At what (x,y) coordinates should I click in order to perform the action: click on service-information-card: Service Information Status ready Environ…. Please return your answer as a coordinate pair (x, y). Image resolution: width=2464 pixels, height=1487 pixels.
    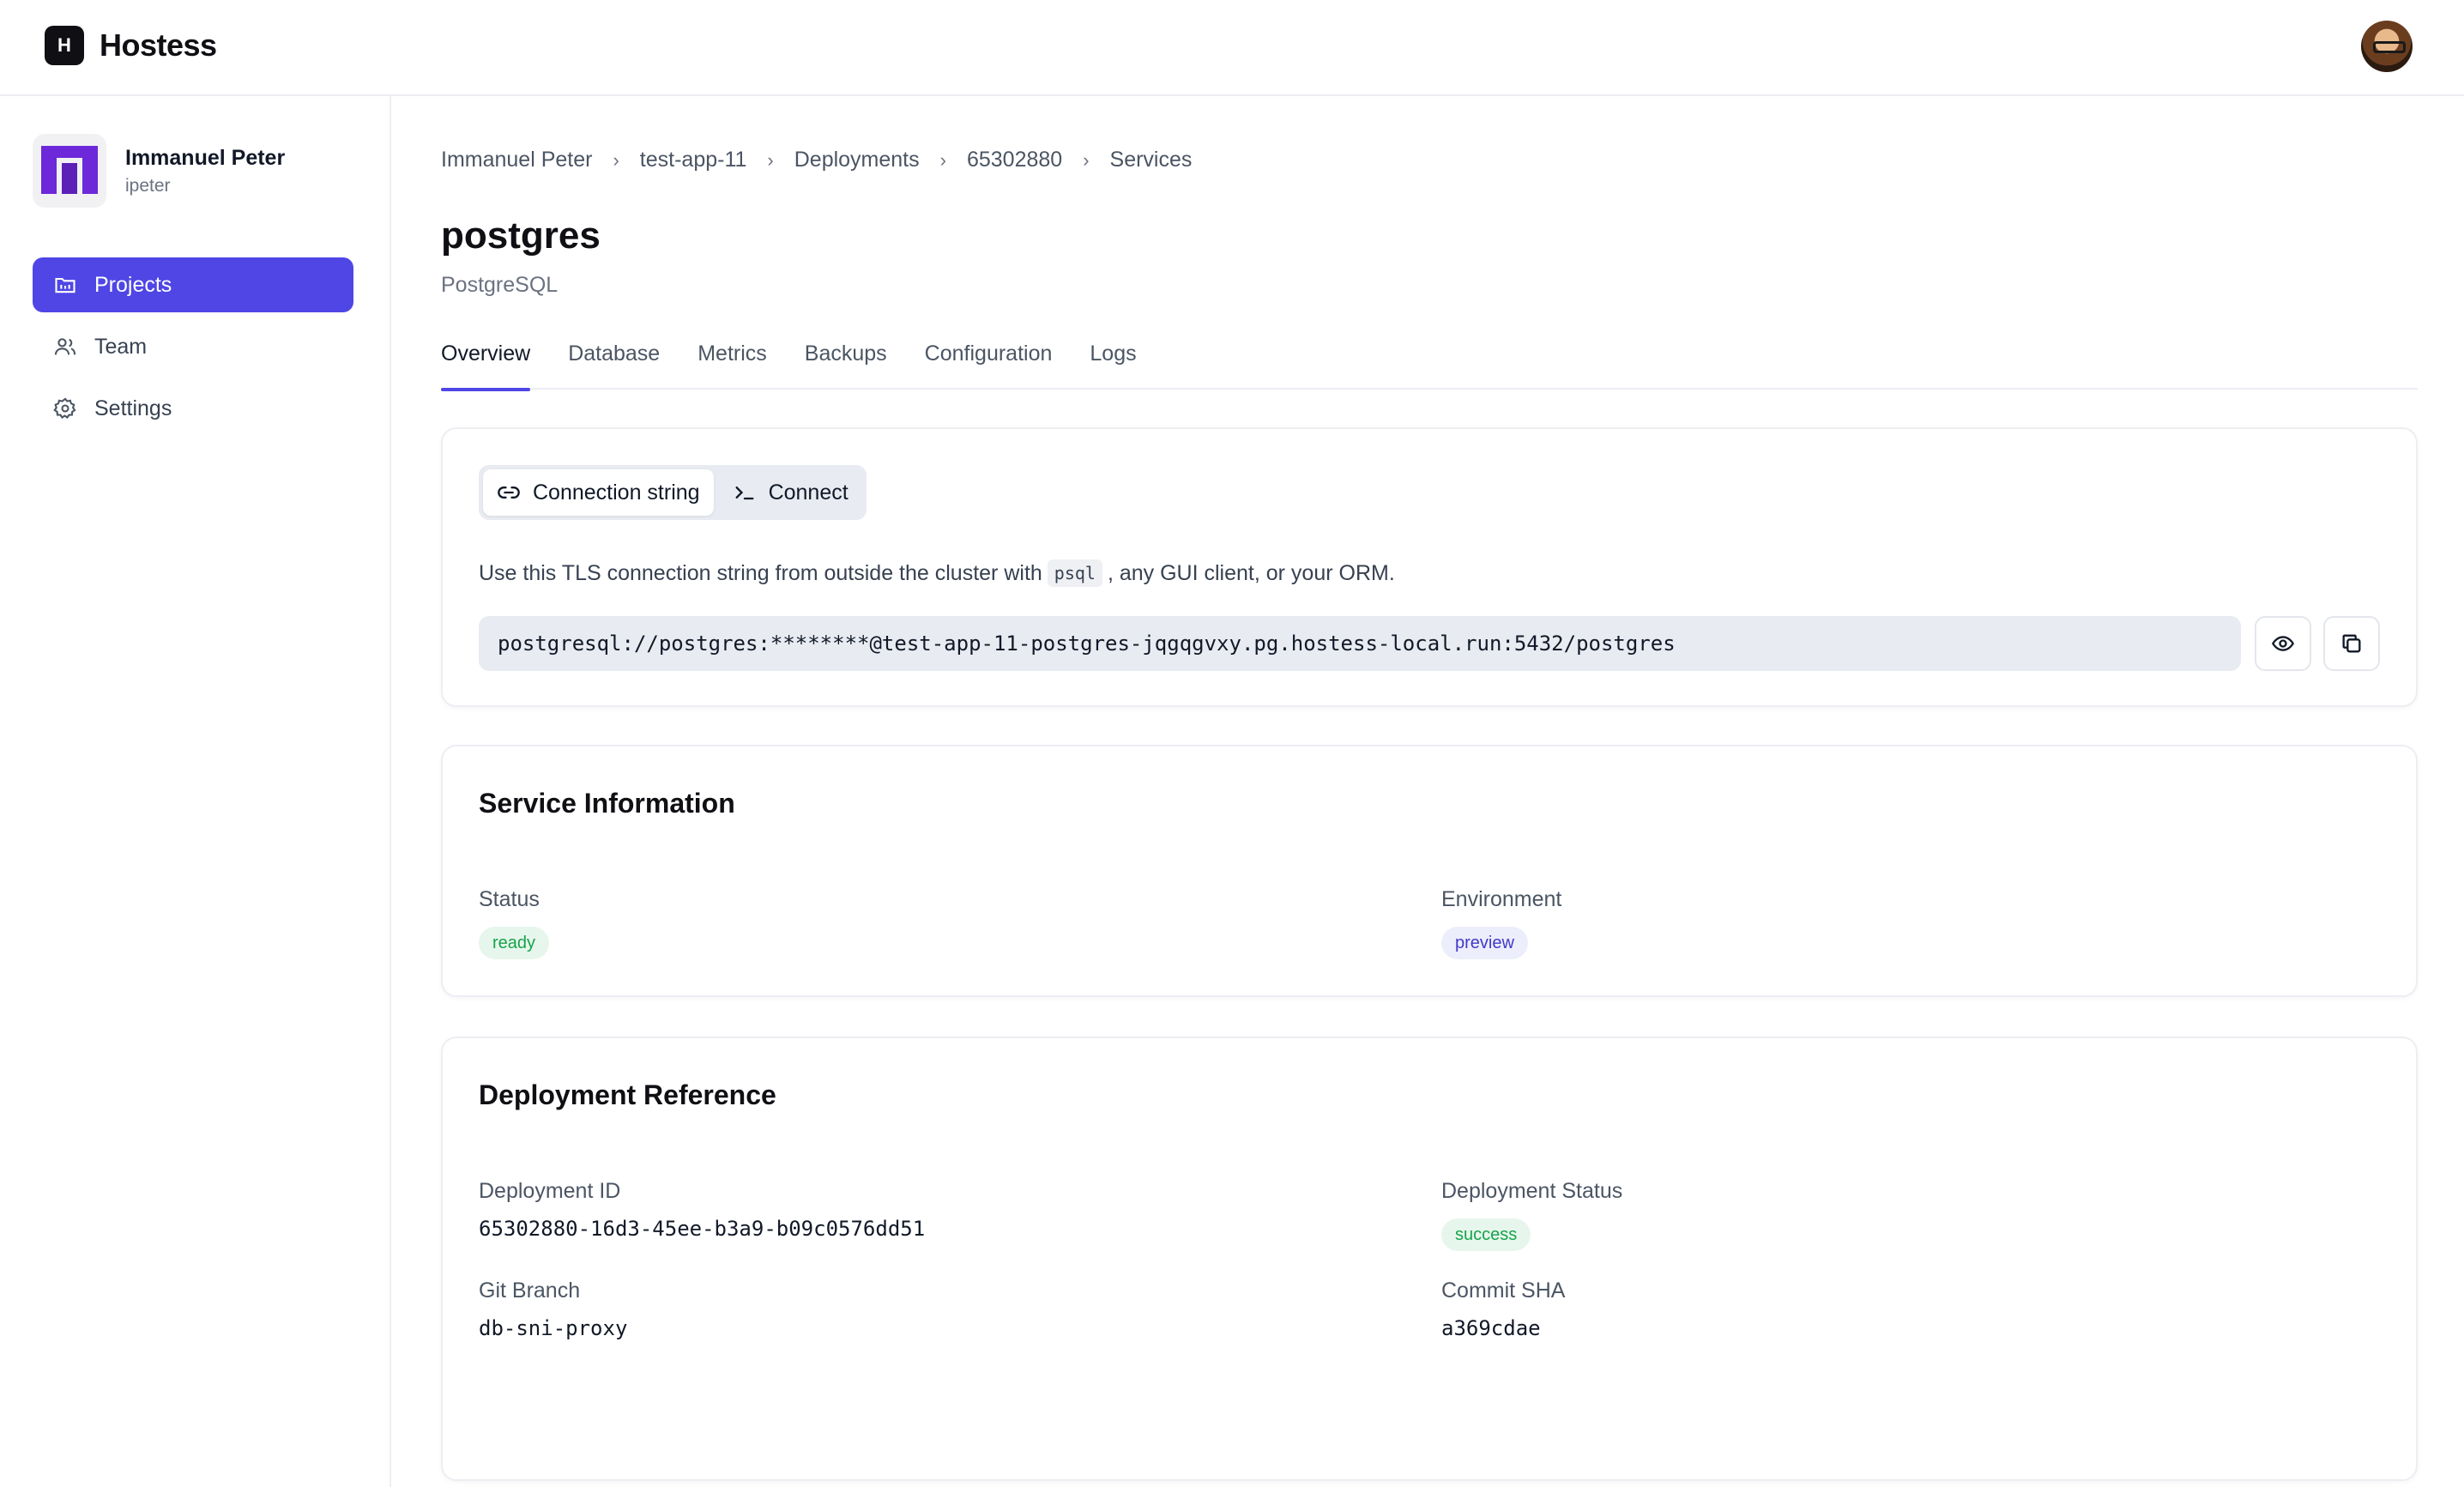
    Looking at the image, I should click on (1429, 871).